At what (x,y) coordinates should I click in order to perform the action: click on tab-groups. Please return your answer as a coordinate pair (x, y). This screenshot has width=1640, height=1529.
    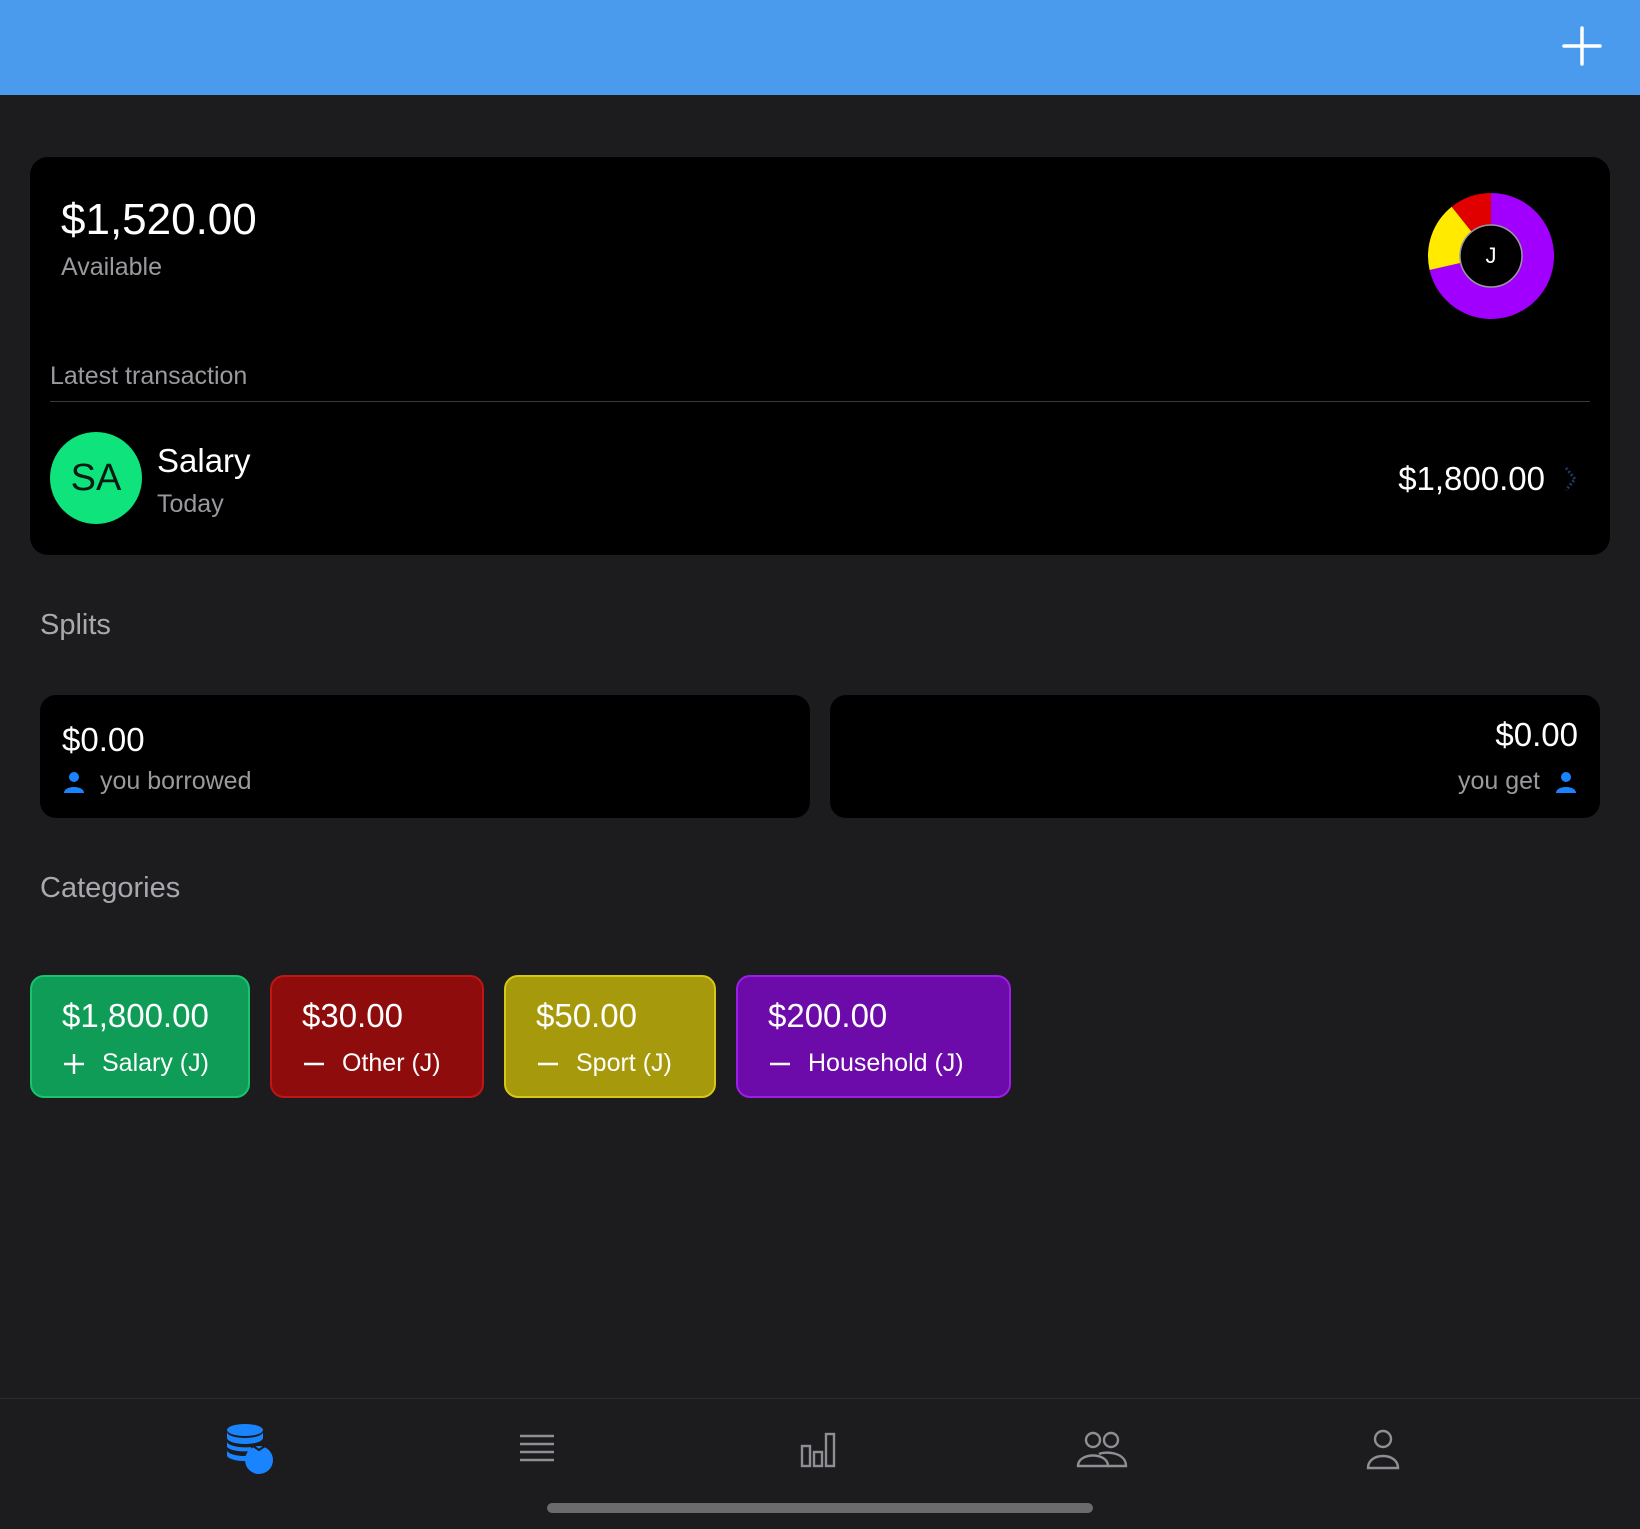
    Looking at the image, I should click on (1102, 1449).